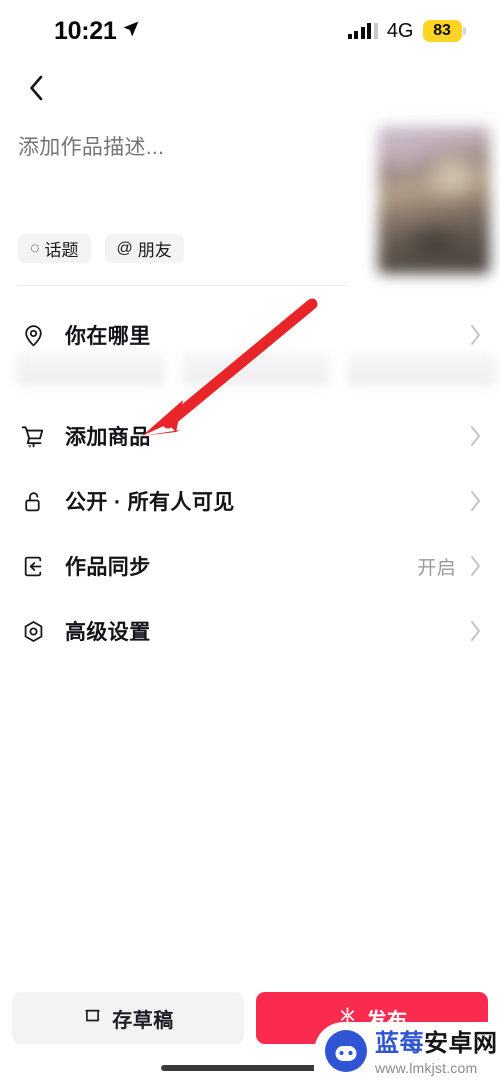 Image resolution: width=500 pixels, height=1084 pixels. Describe the element at coordinates (124, 248) in the screenshot. I see `at-mention-icon: @` at that location.